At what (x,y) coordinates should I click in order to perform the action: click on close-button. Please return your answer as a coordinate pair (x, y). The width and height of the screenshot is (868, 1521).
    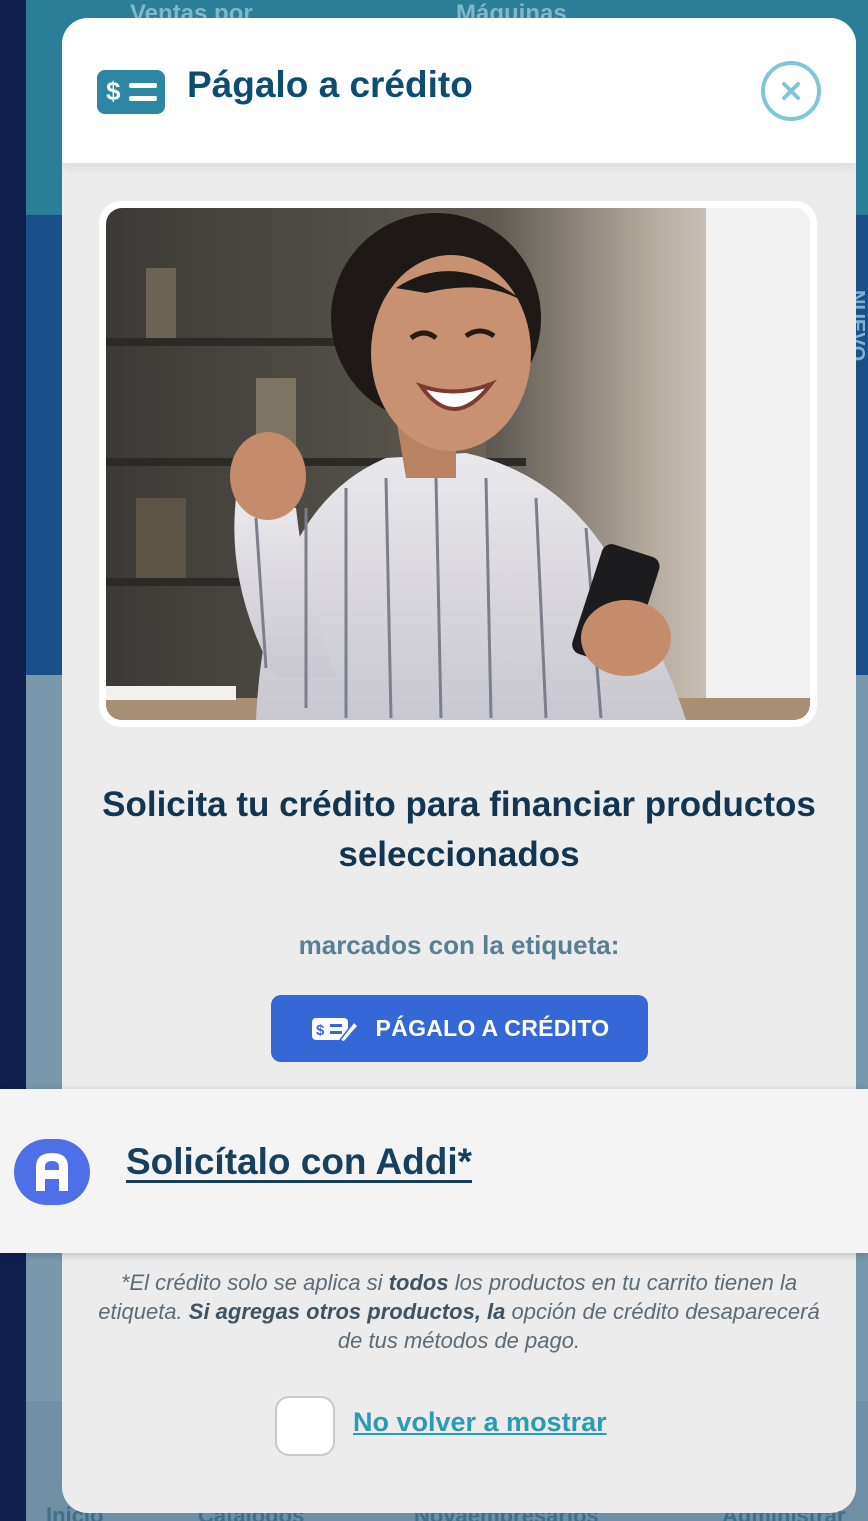
    Looking at the image, I should click on (791, 91).